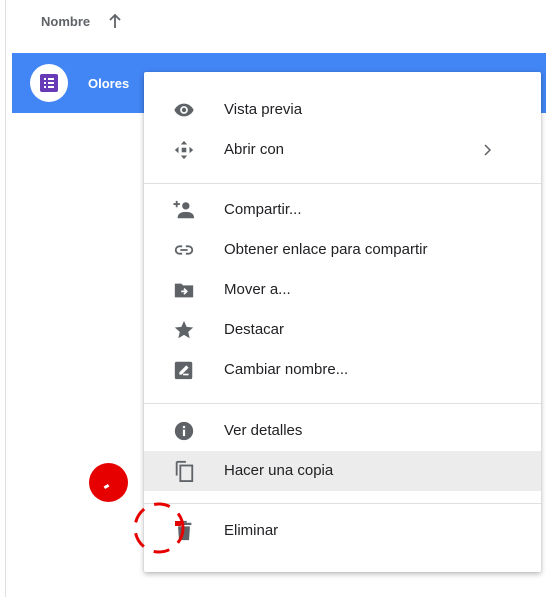 The height and width of the screenshot is (597, 546). I want to click on info-icon, so click(184, 431).